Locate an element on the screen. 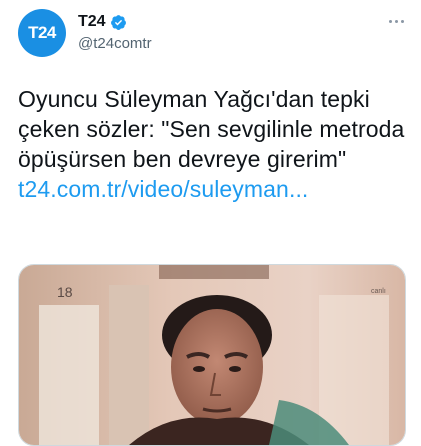 Image resolution: width=421 pixels, height=446 pixels. author-names: T24 @t24comtr is located at coordinates (115, 33).